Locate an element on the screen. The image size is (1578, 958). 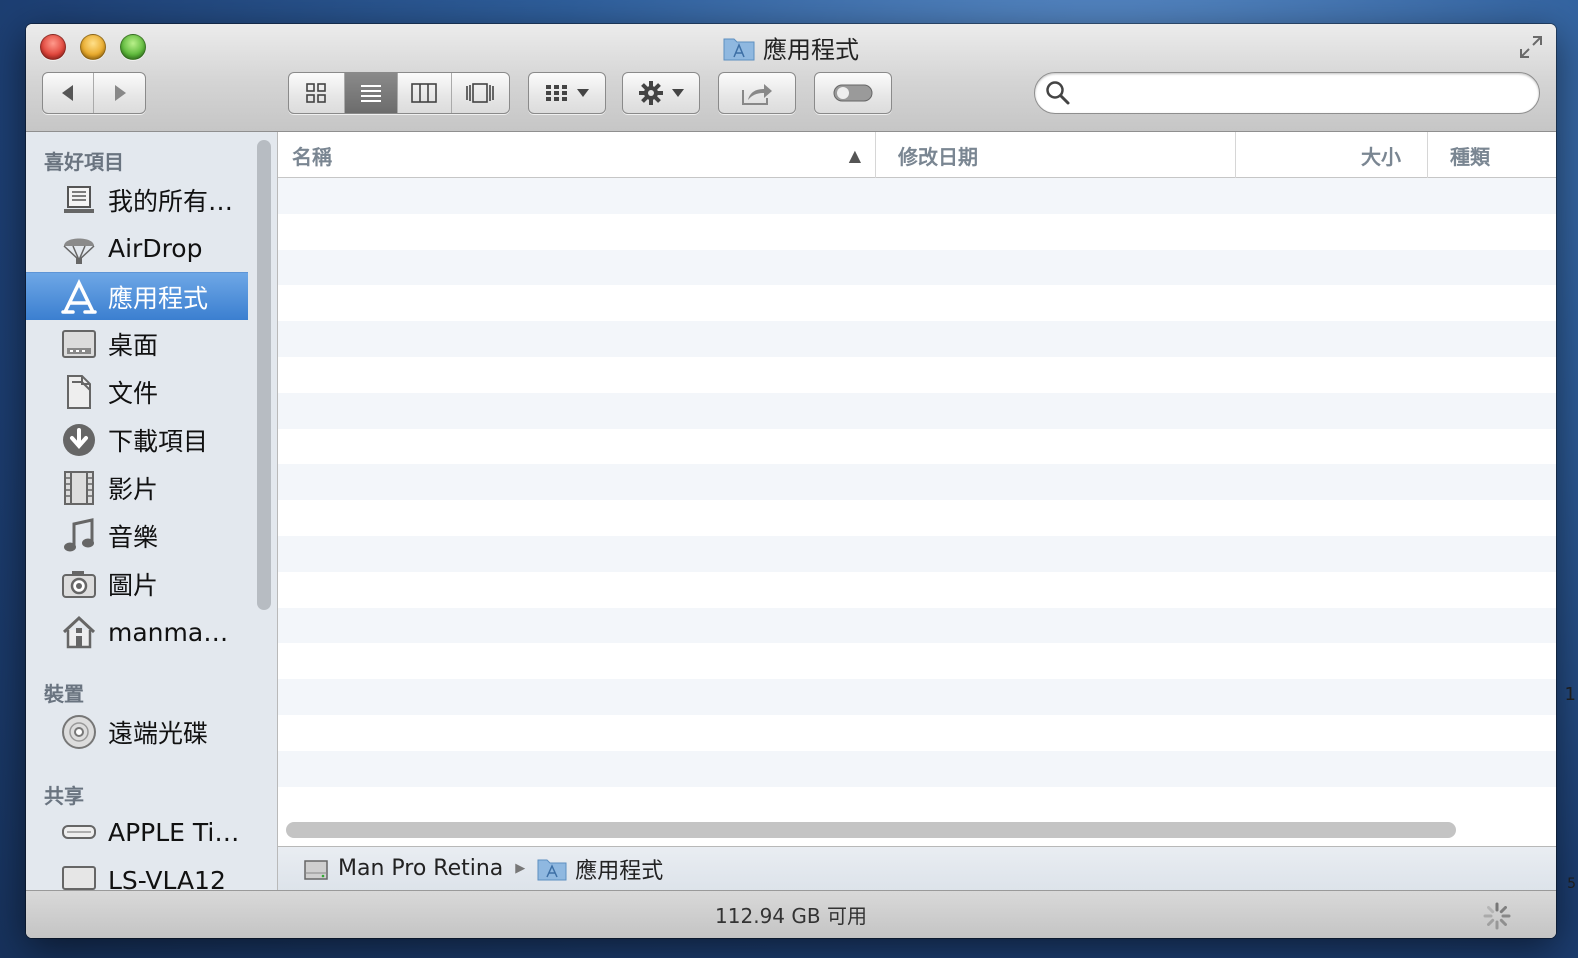
forward-button is located at coordinates (119, 93).